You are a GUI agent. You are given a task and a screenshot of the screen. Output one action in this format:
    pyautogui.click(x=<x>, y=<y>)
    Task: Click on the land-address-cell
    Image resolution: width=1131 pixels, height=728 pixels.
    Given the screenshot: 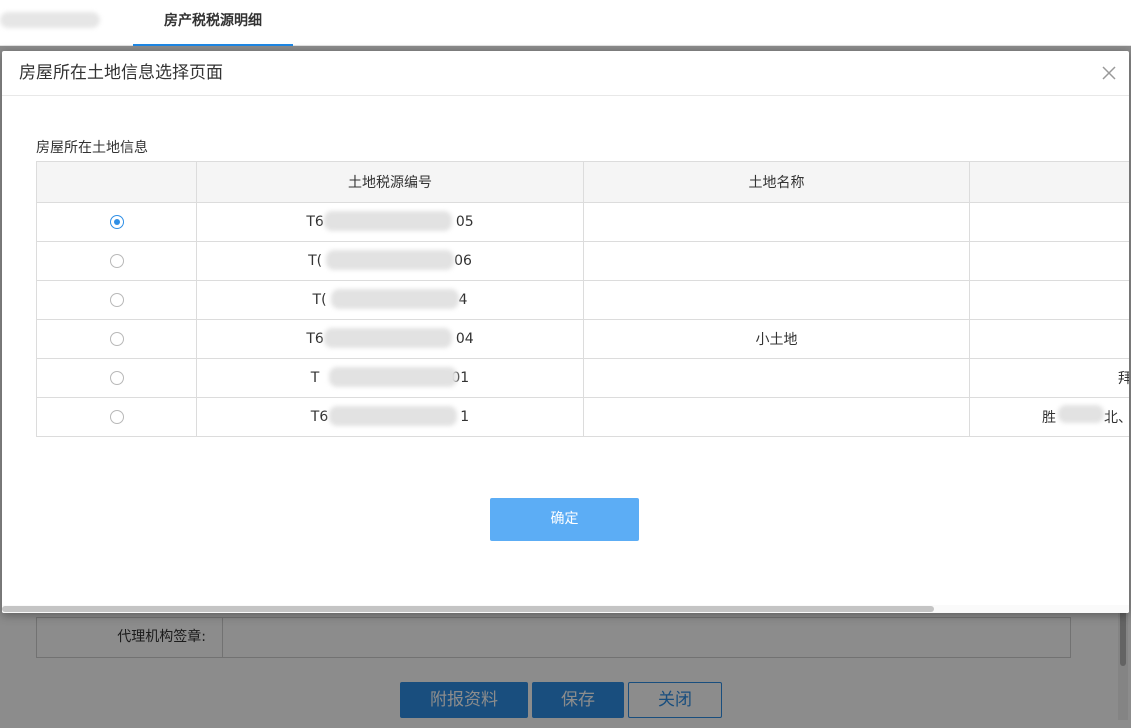 What is the action you would take?
    pyautogui.click(x=1049, y=261)
    